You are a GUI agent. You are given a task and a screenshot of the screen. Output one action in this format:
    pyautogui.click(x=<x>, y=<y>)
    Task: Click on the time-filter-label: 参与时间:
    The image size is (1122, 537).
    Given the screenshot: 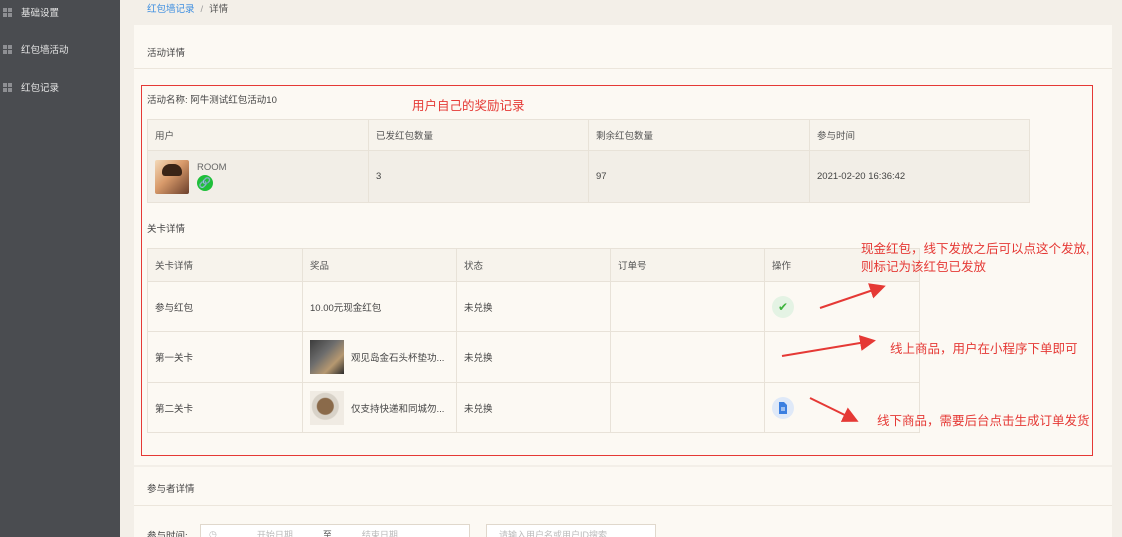 What is the action you would take?
    pyautogui.click(x=167, y=534)
    